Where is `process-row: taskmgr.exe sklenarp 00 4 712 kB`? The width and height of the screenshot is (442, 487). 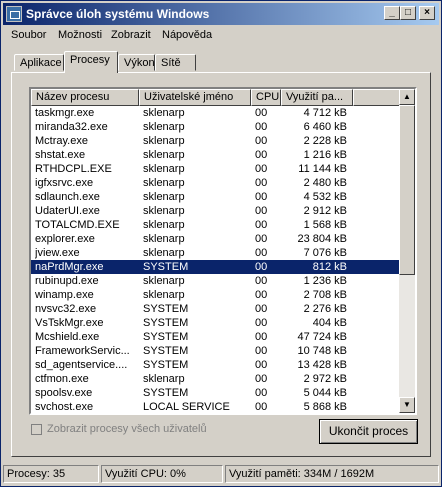
process-row: taskmgr.exe sklenarp 00 4 712 kB is located at coordinates (216, 113).